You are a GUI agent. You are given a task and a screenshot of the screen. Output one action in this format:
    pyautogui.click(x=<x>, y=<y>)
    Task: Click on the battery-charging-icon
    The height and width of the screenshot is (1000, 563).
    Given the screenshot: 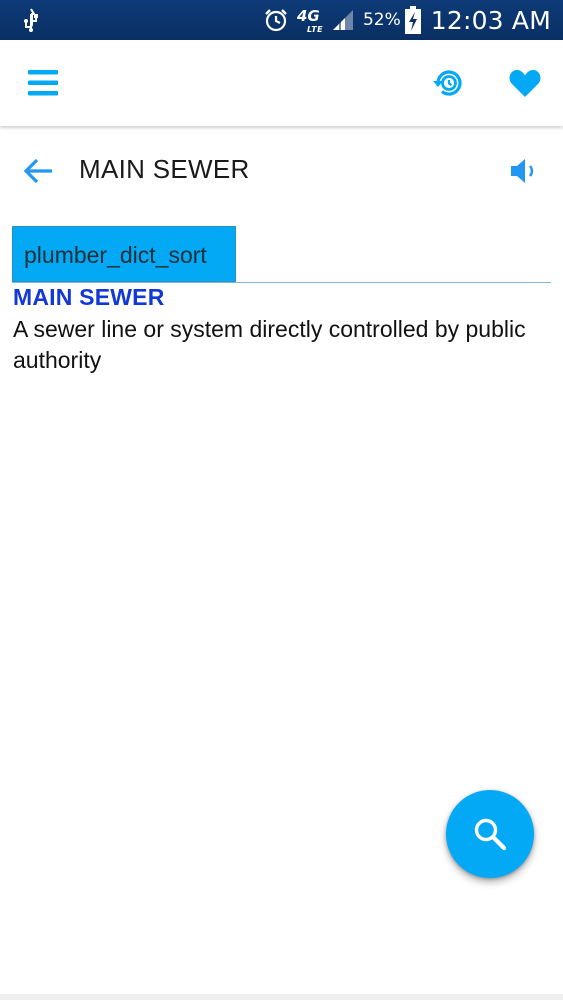 What is the action you would take?
    pyautogui.click(x=412, y=20)
    